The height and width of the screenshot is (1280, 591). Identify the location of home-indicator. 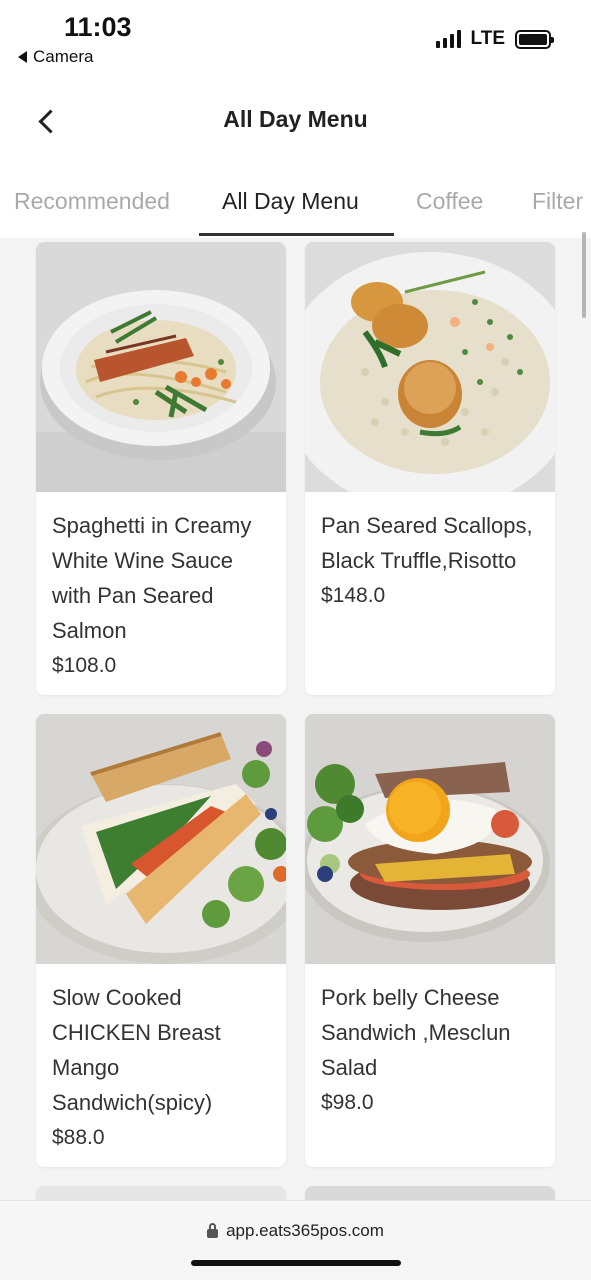
(296, 1263).